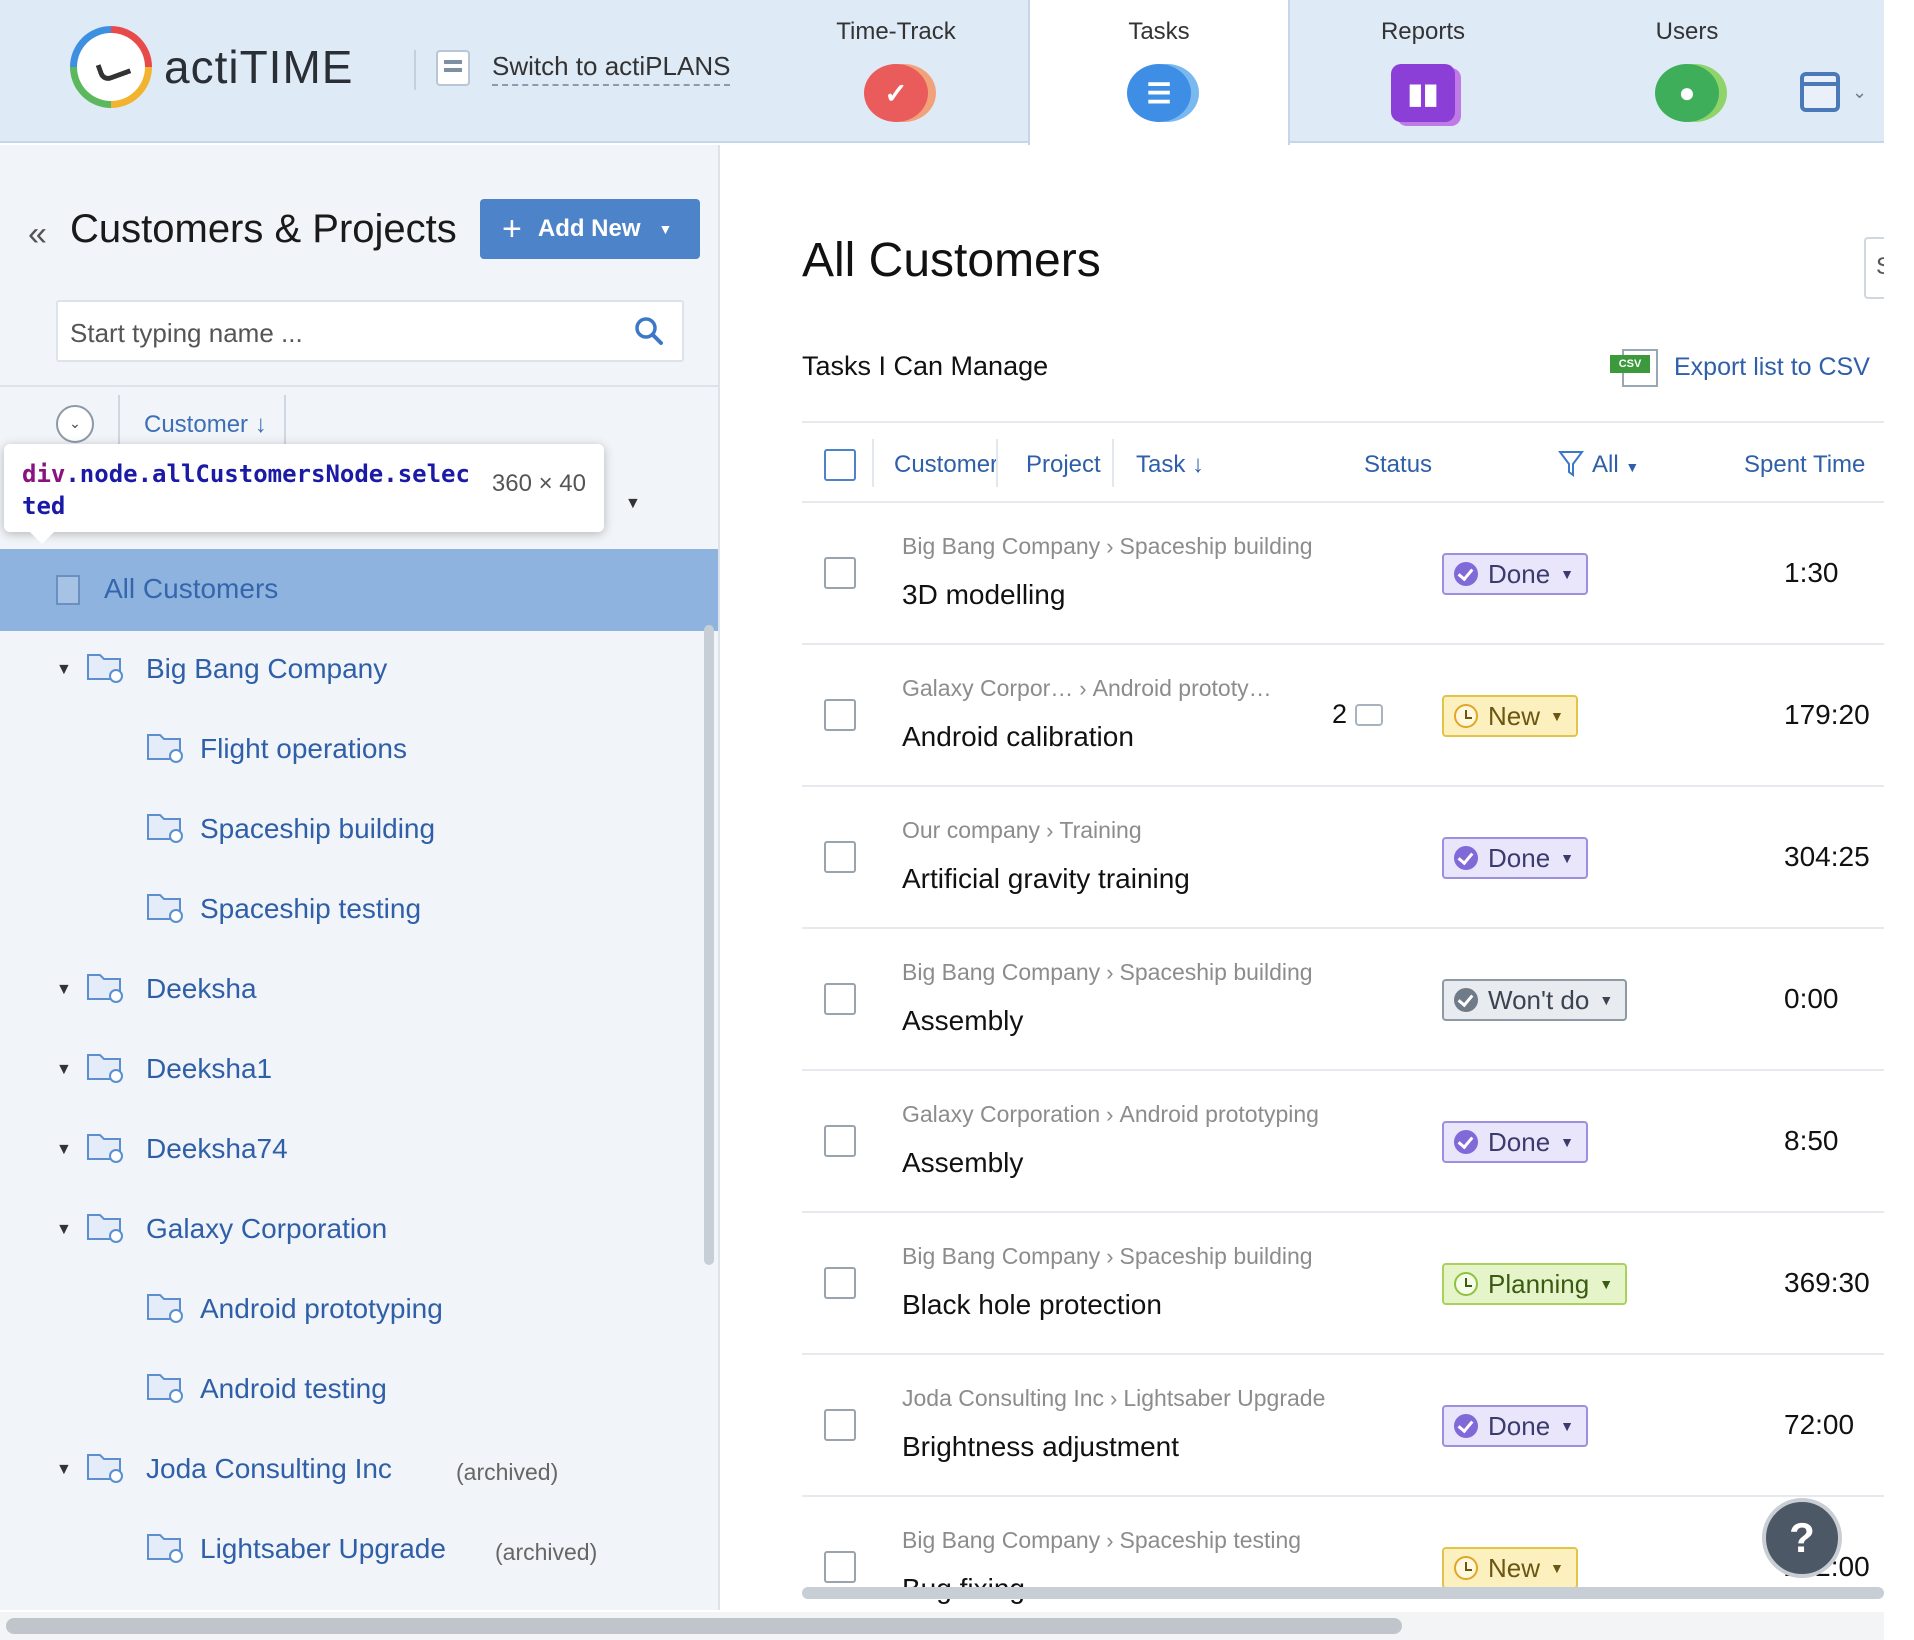  I want to click on tree-customer-big-bang-company: ▼ Big Bang Company, so click(350, 671).